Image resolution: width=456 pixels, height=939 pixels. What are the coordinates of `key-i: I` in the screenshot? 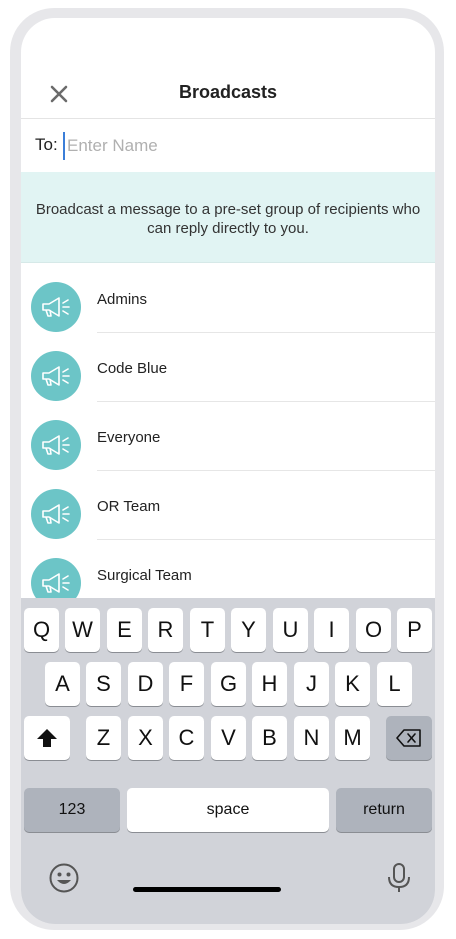 It's located at (331, 630).